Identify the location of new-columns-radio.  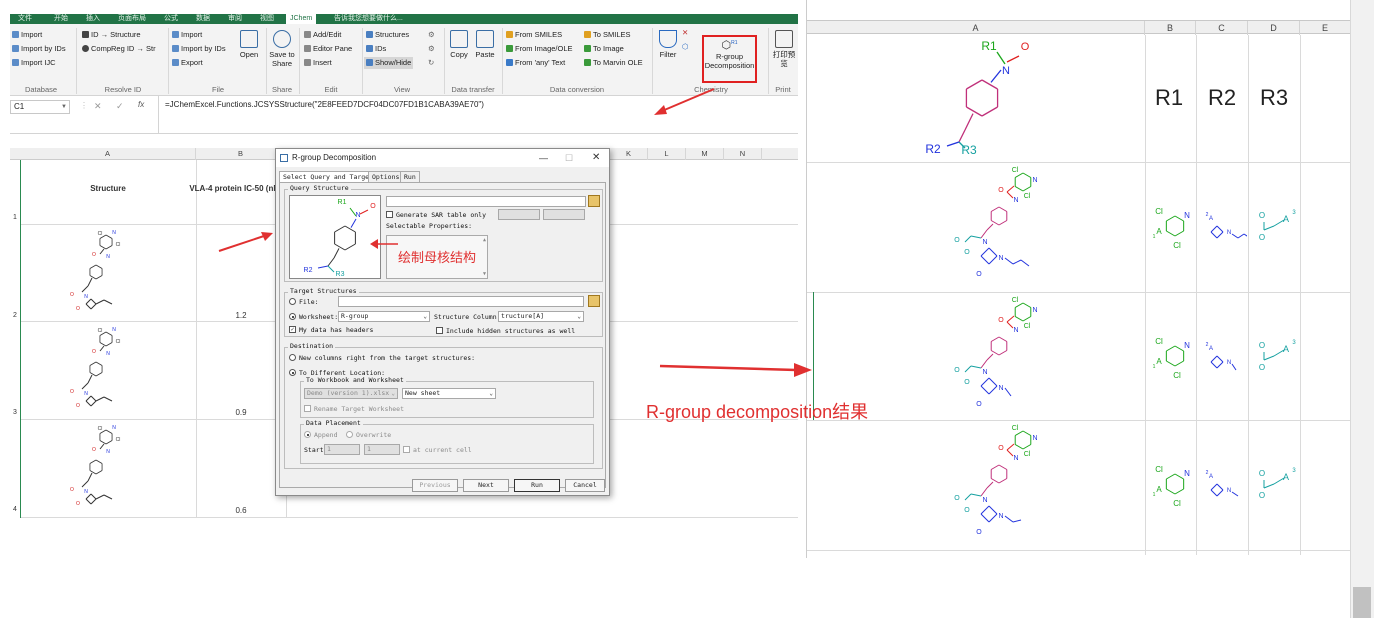
(292, 357).